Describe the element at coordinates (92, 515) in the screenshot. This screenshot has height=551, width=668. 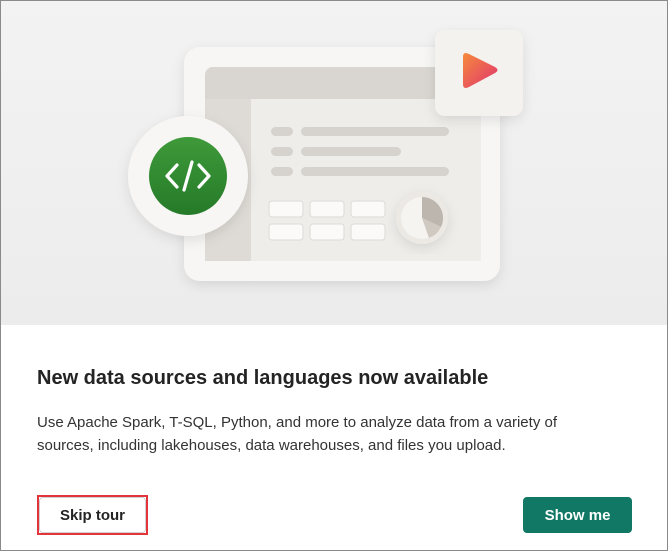
I see `skip-tour-button: Skip tour` at that location.